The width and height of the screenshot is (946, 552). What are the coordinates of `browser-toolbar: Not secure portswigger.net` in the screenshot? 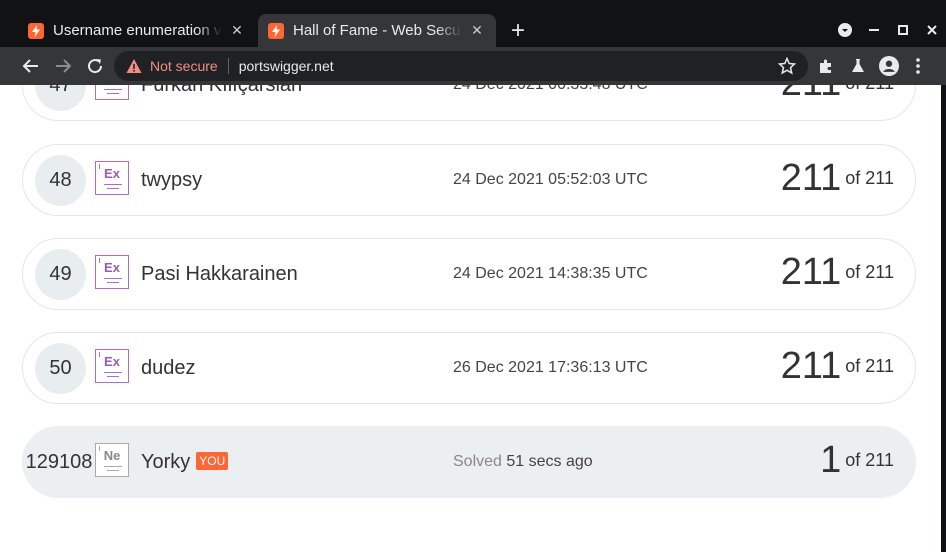 It's located at (473, 66).